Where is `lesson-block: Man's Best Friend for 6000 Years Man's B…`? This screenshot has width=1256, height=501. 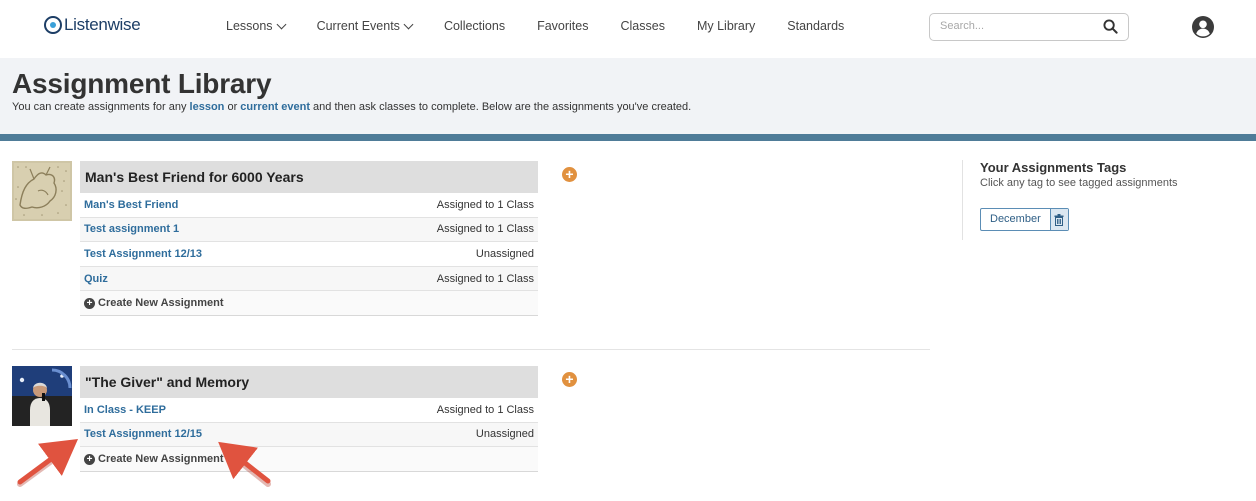
lesson-block: Man's Best Friend for 6000 Years Man's B… is located at coordinates (294, 241).